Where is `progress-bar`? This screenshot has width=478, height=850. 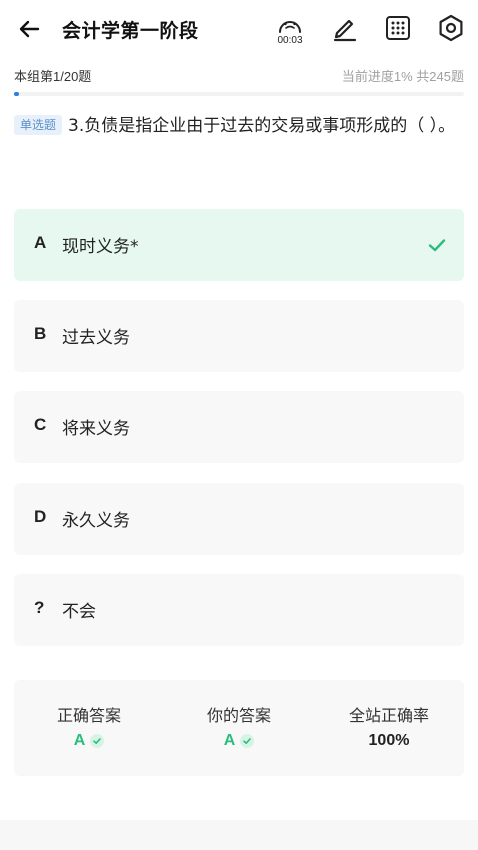
progress-bar is located at coordinates (239, 94).